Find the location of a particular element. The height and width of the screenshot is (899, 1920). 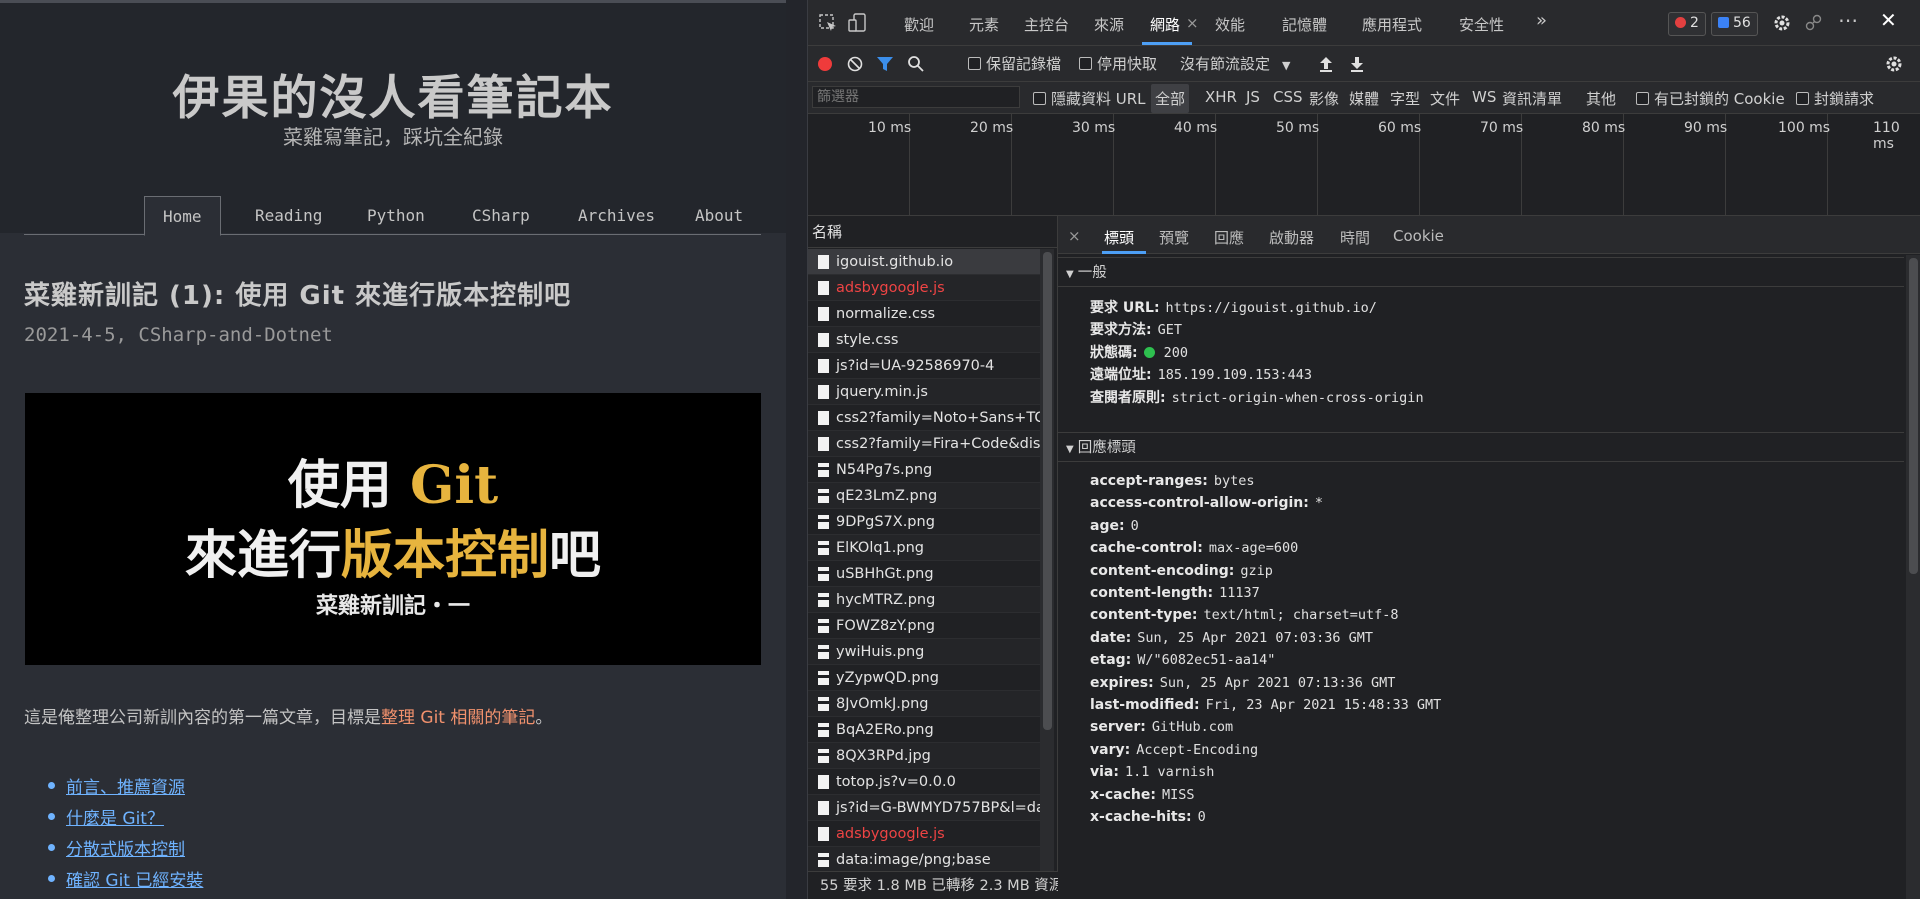

request-row: N54Pg7s.png is located at coordinates (924, 470).